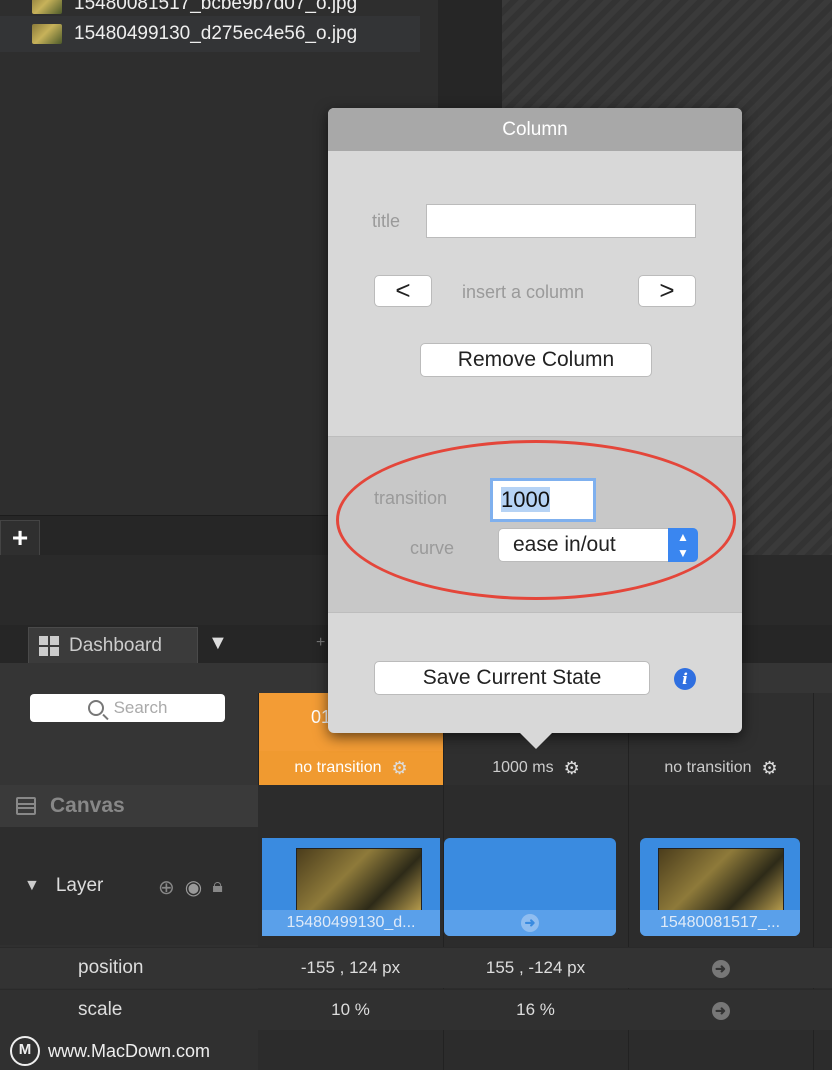 This screenshot has width=832, height=1070. What do you see at coordinates (561, 221) in the screenshot?
I see `title-input` at bounding box center [561, 221].